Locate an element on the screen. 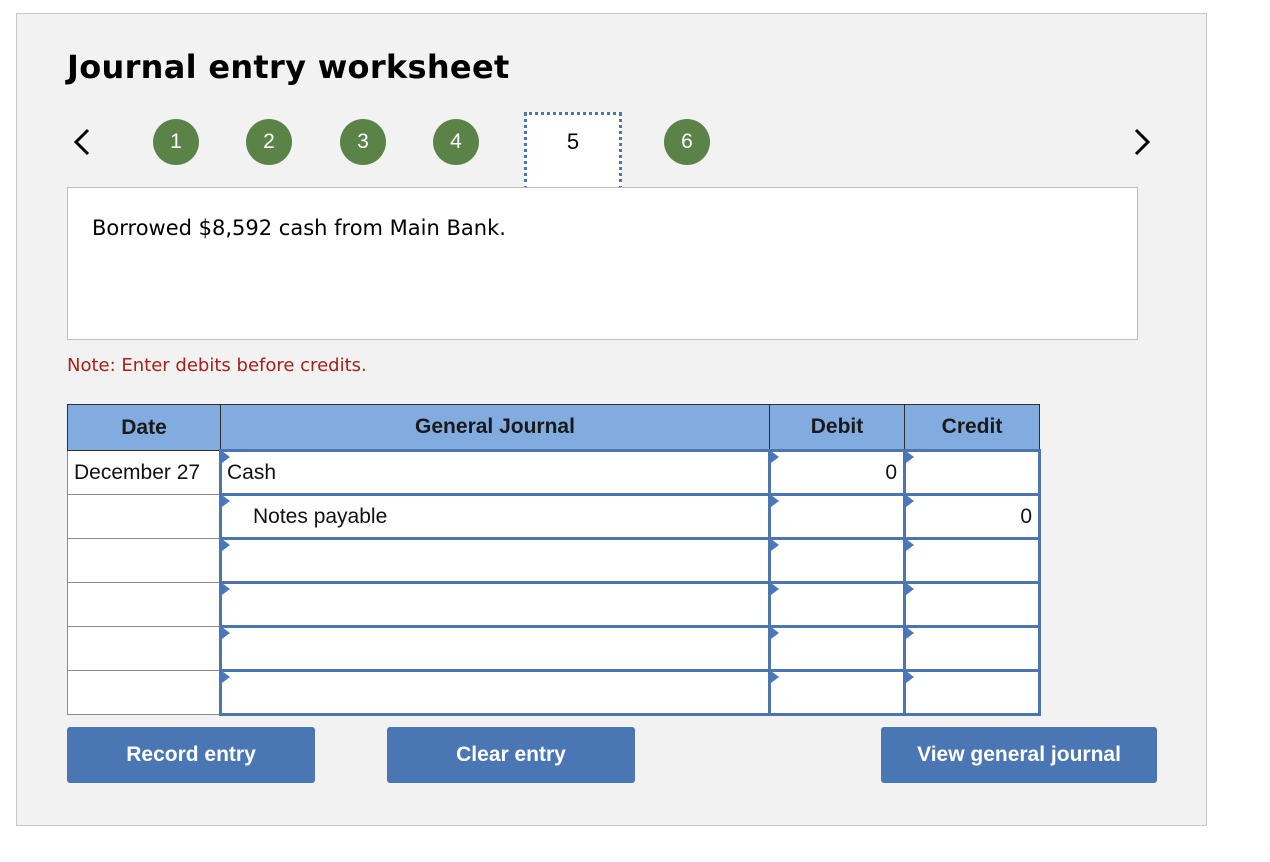  journal-row: December 27 Cash 0 is located at coordinates (554, 472).